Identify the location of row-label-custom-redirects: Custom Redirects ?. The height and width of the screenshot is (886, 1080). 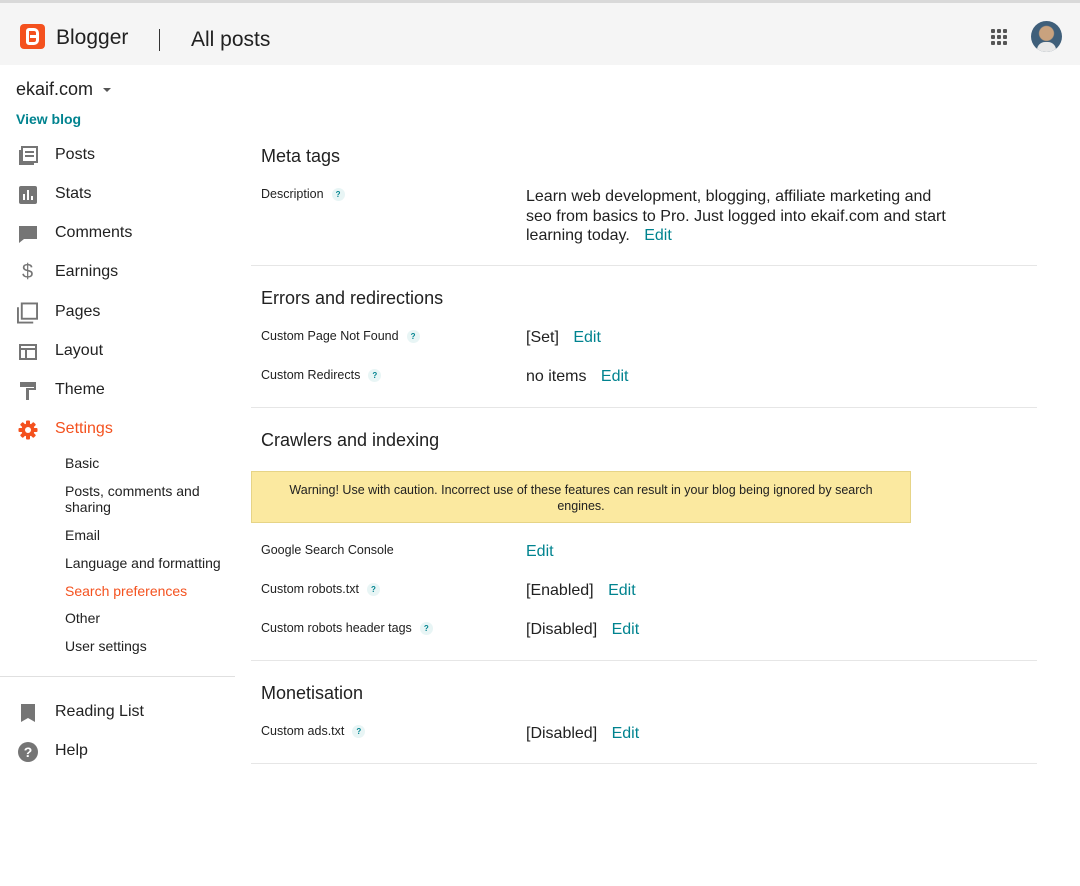
(321, 375).